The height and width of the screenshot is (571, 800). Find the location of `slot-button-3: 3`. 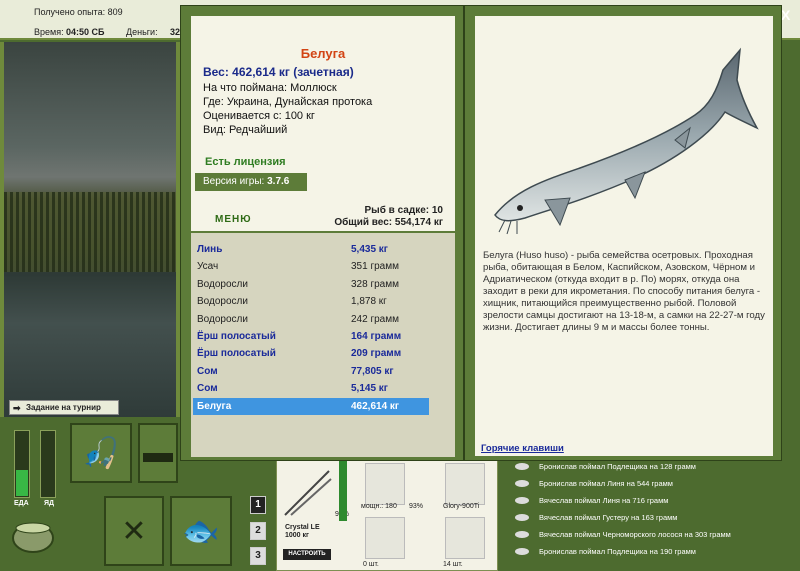

slot-button-3: 3 is located at coordinates (258, 556).